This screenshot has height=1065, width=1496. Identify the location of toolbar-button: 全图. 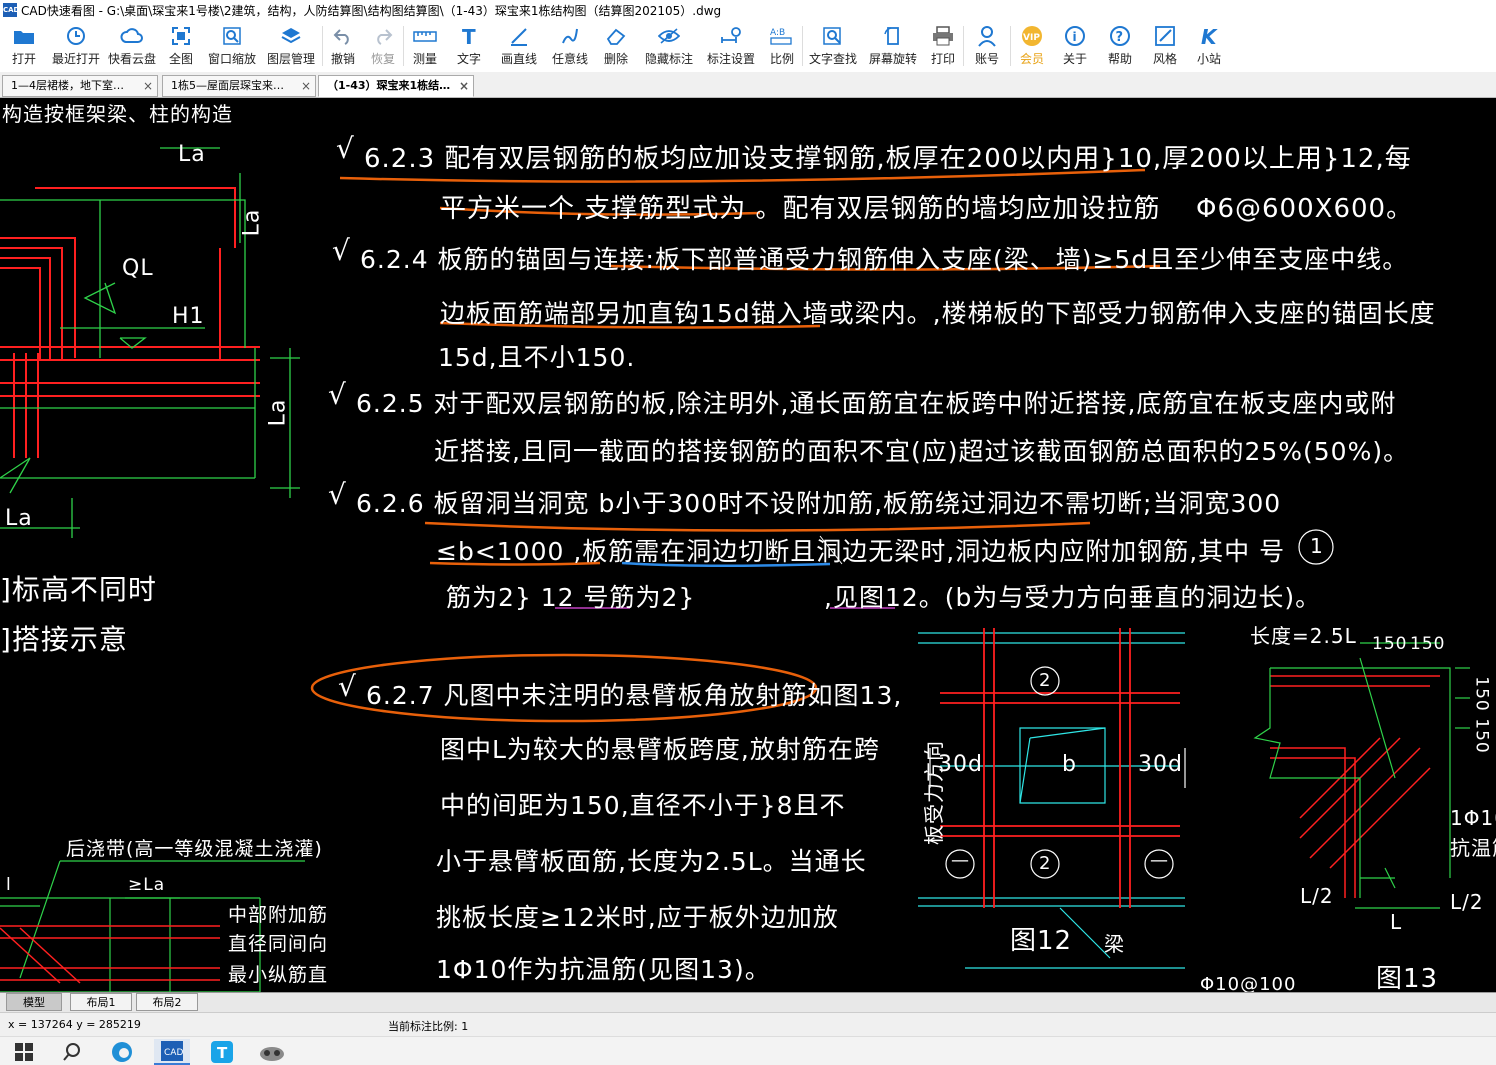
(181, 46).